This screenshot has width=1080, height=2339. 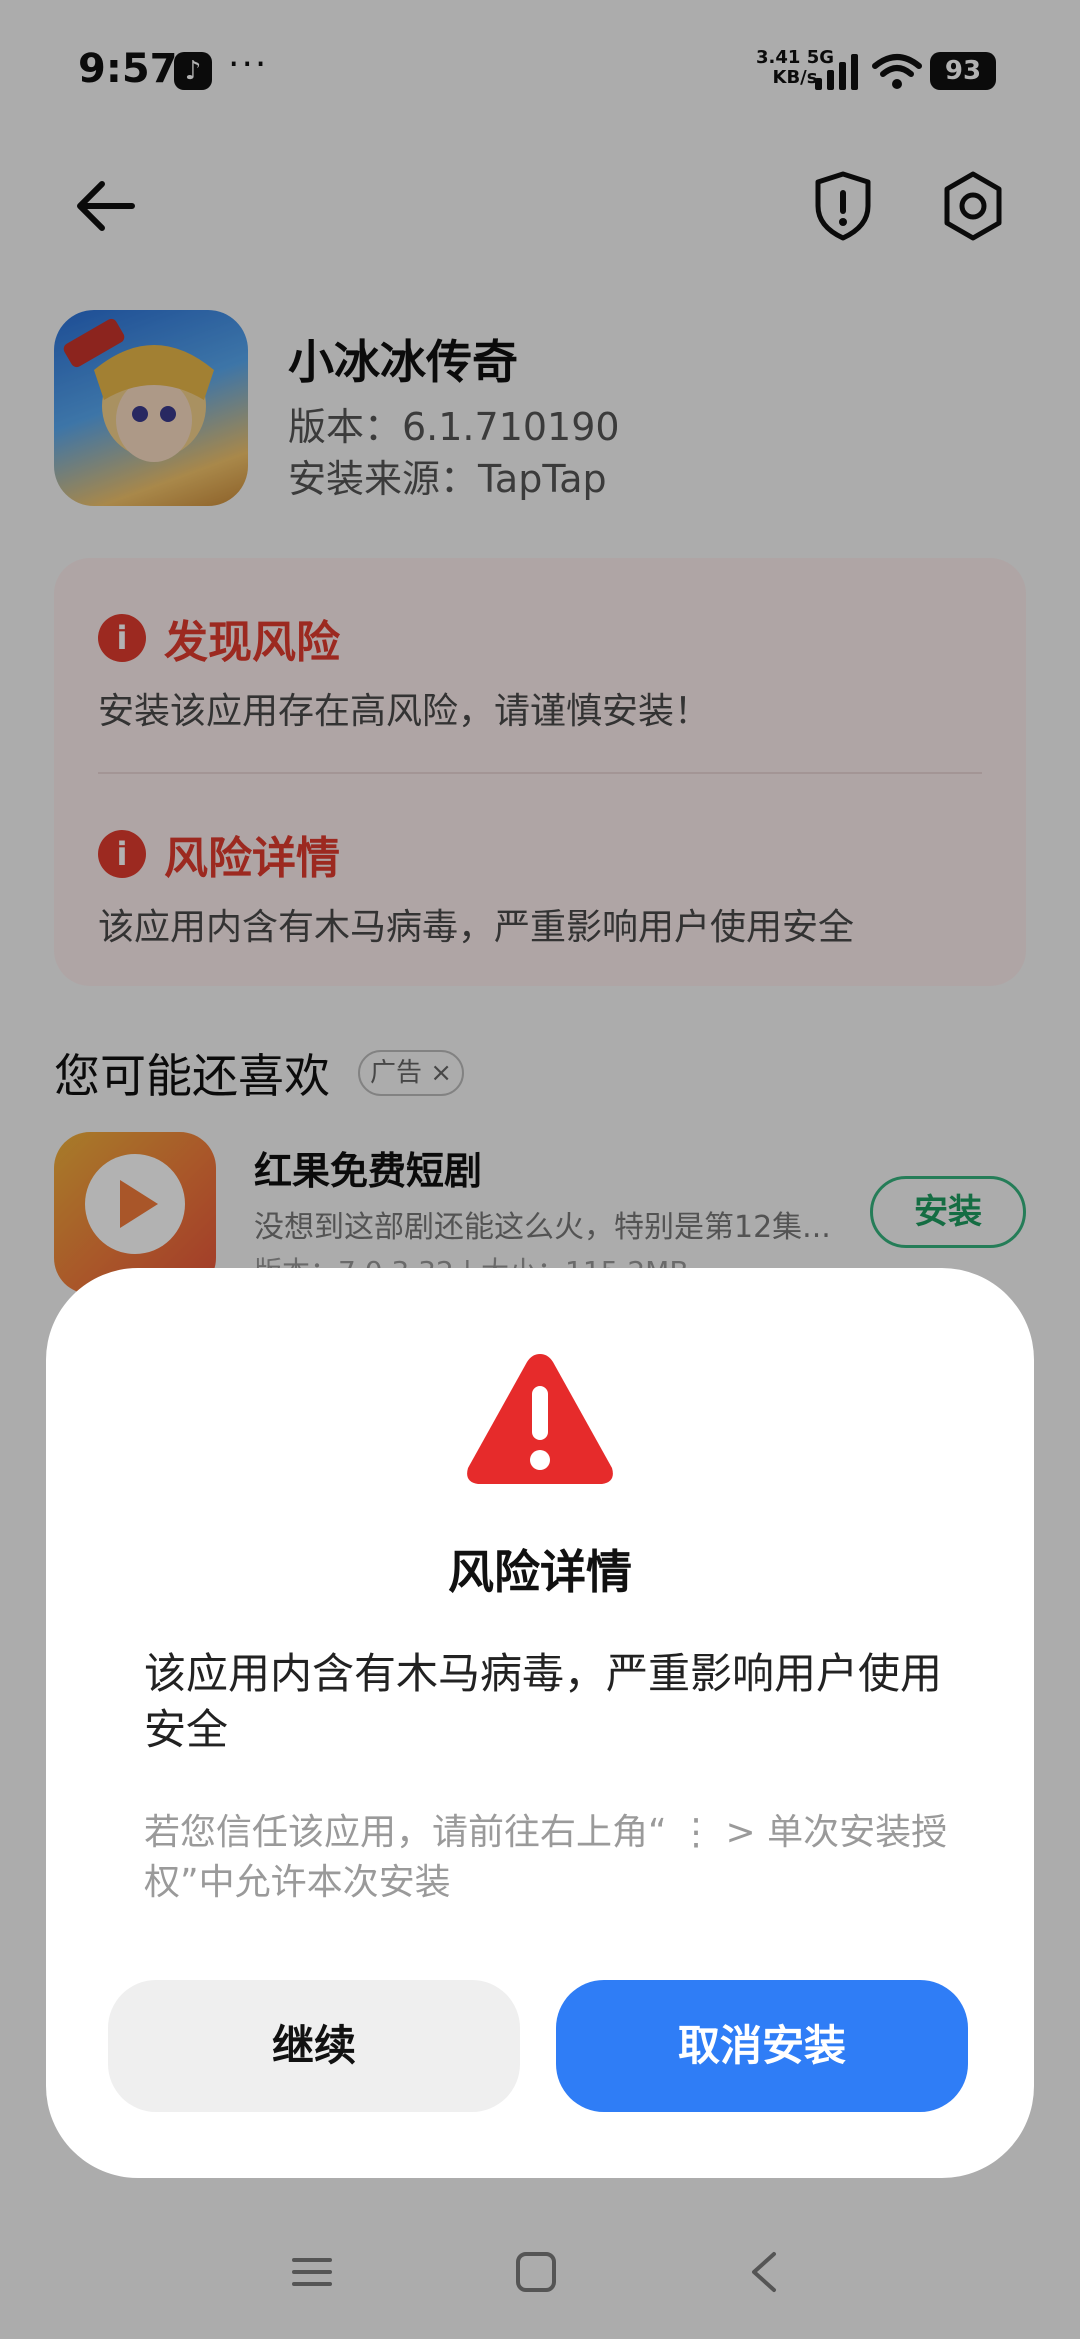 I want to click on system-nav-bar, so click(x=540, y=2279).